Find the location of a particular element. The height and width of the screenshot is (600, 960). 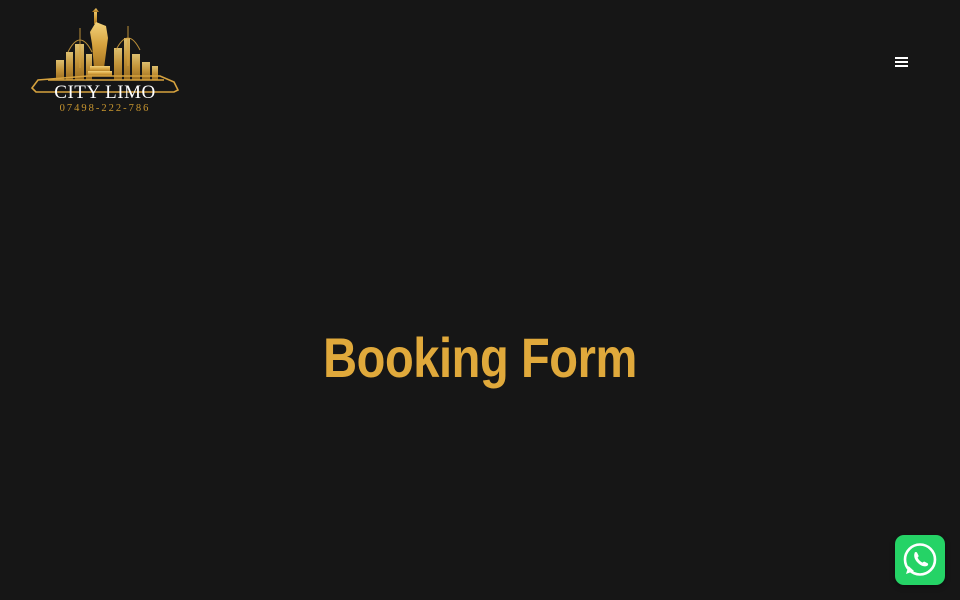

site-logo: CITY LIMO 07498-222-786 is located at coordinates (105, 63).